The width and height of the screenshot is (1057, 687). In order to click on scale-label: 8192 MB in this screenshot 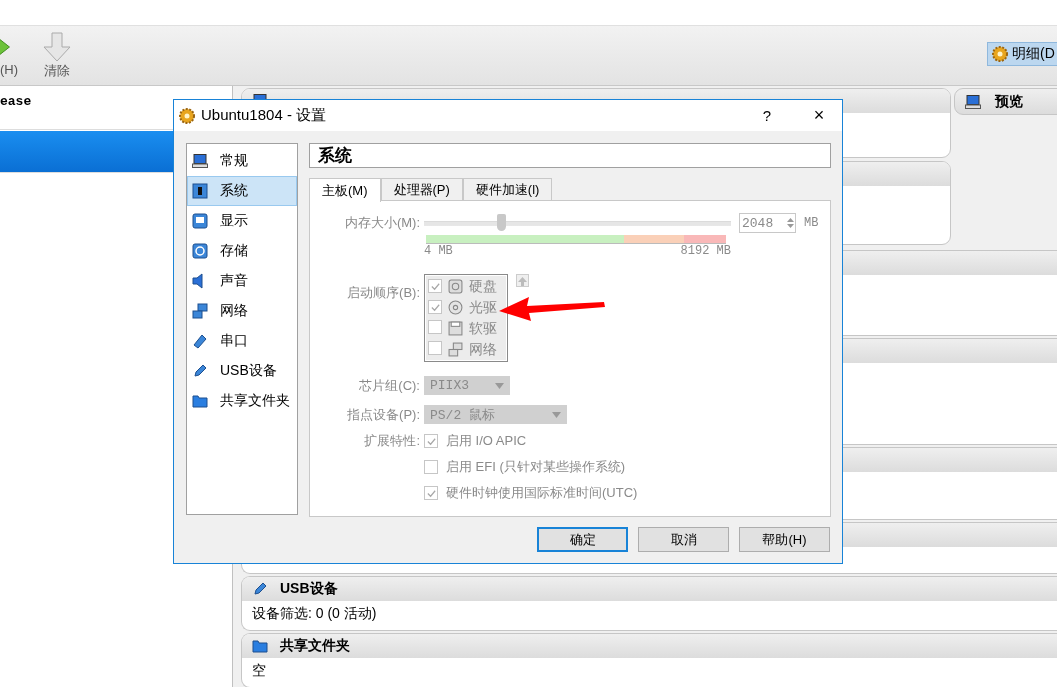, I will do `click(705, 251)`.